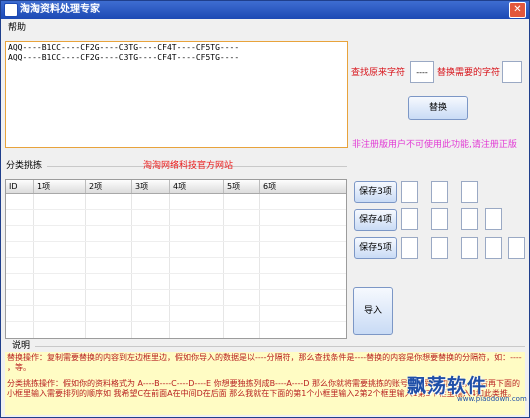  Describe the element at coordinates (197, 186) in the screenshot. I see `column-header: 4项` at that location.